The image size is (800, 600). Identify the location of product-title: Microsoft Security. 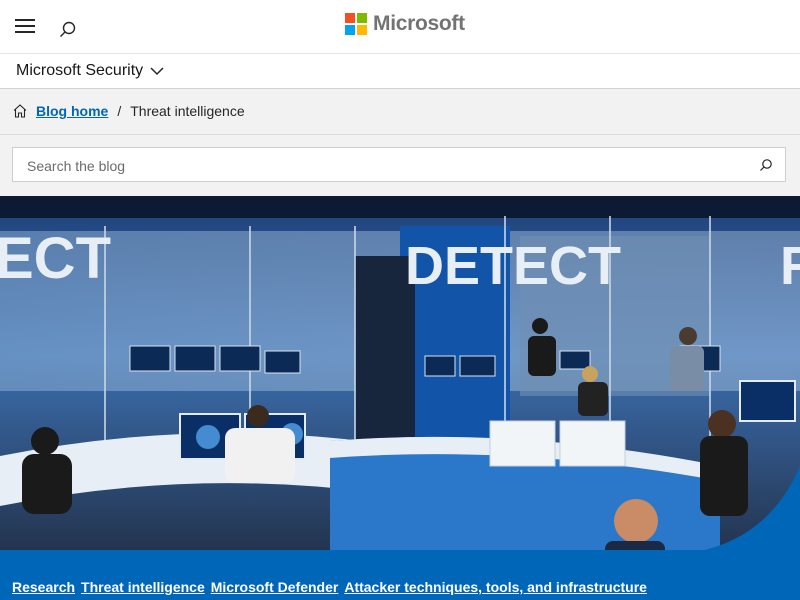
(79, 71).